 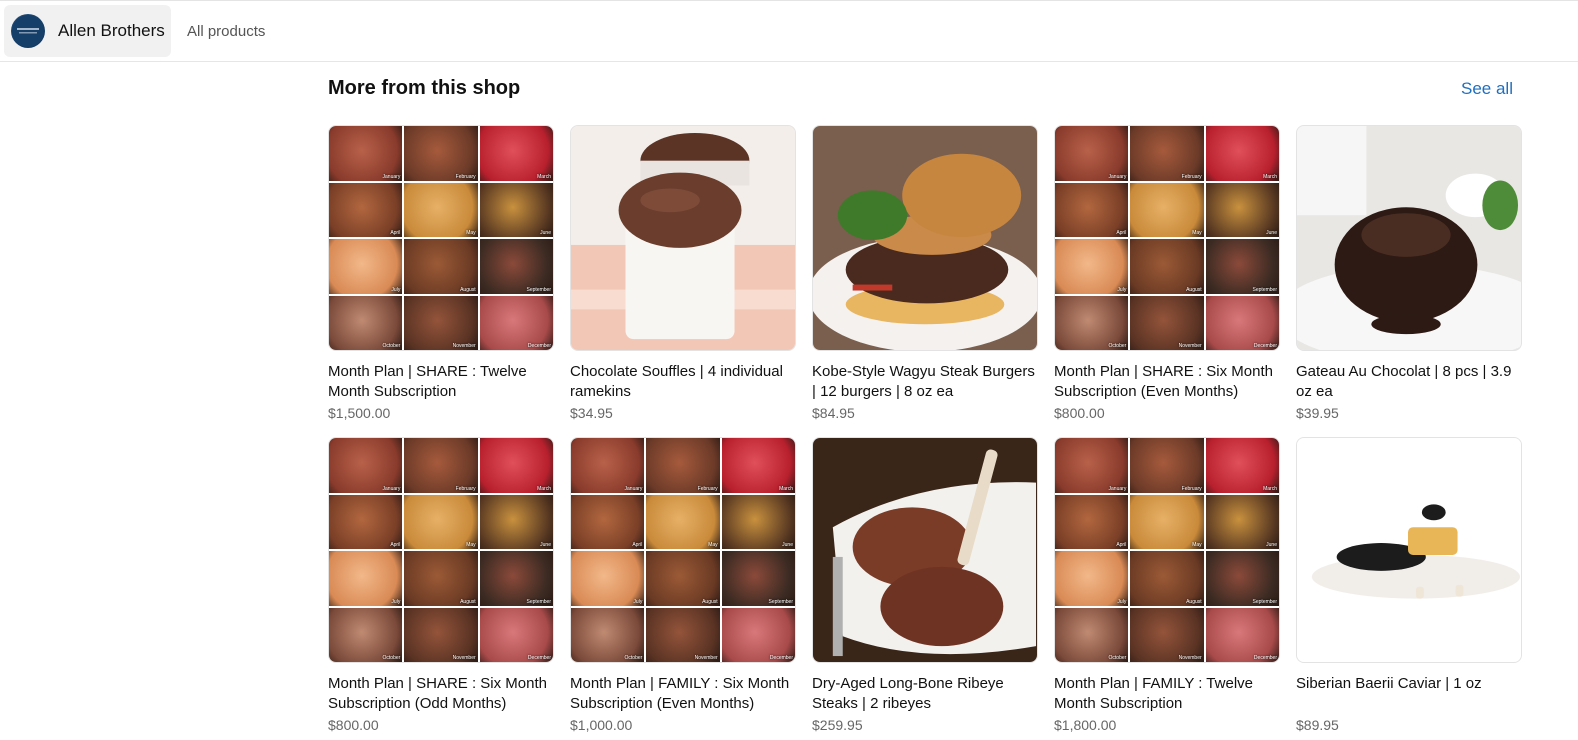 I want to click on product-price: $89.95, so click(x=1317, y=725).